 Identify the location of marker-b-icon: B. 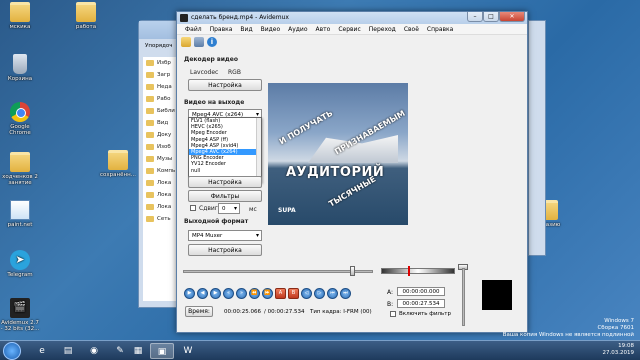
(293, 293).